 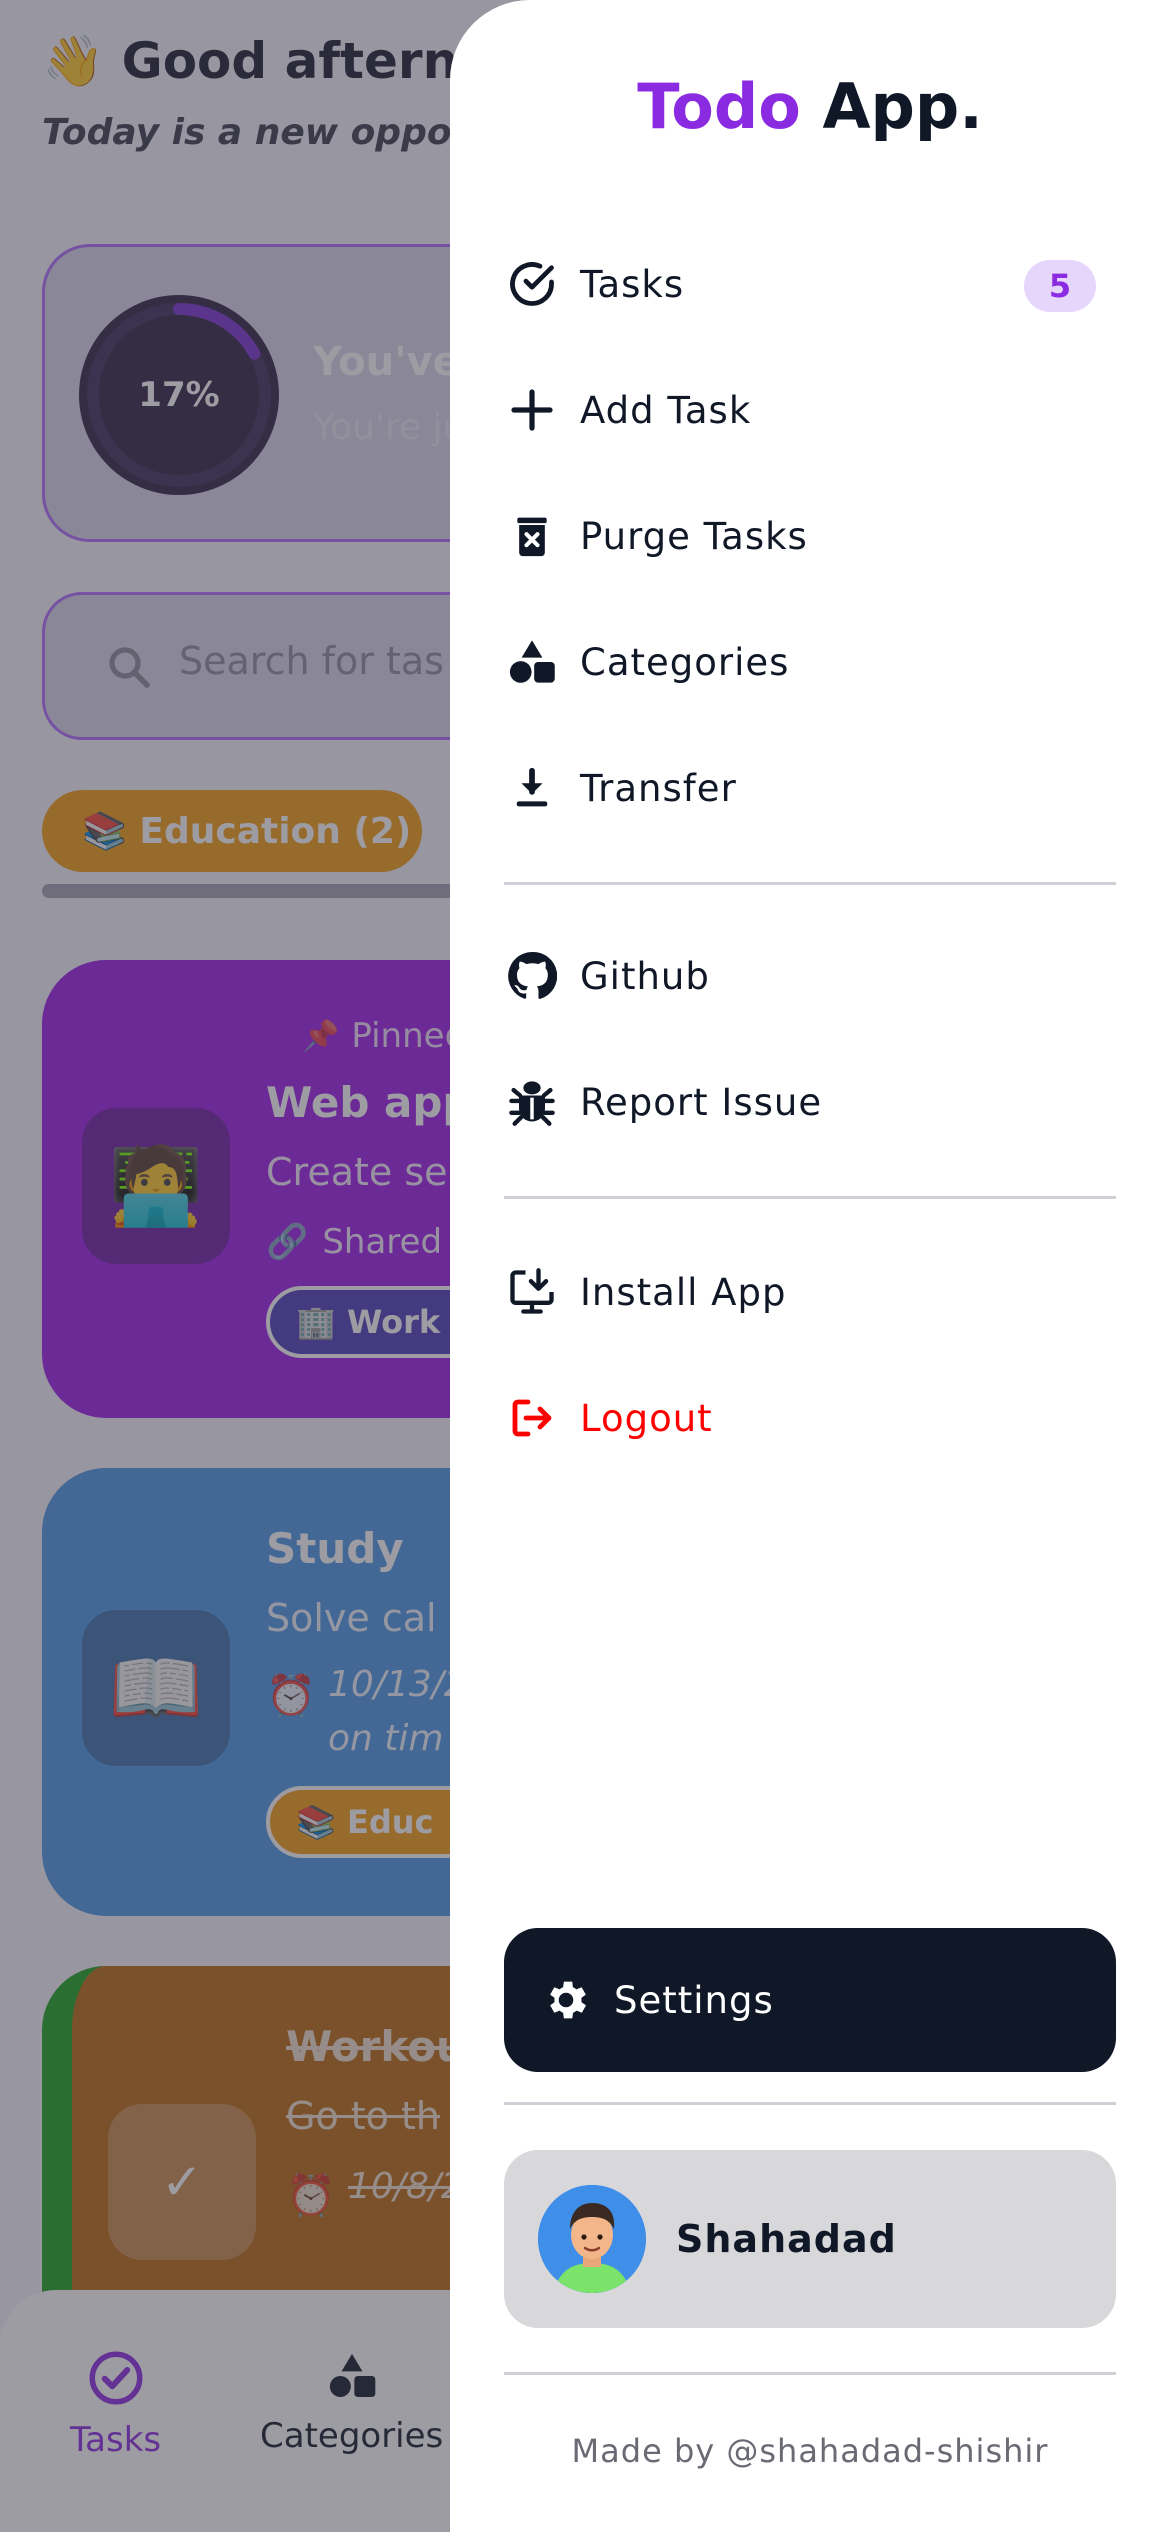 I want to click on drawer-item-label: Add Task, so click(x=666, y=410).